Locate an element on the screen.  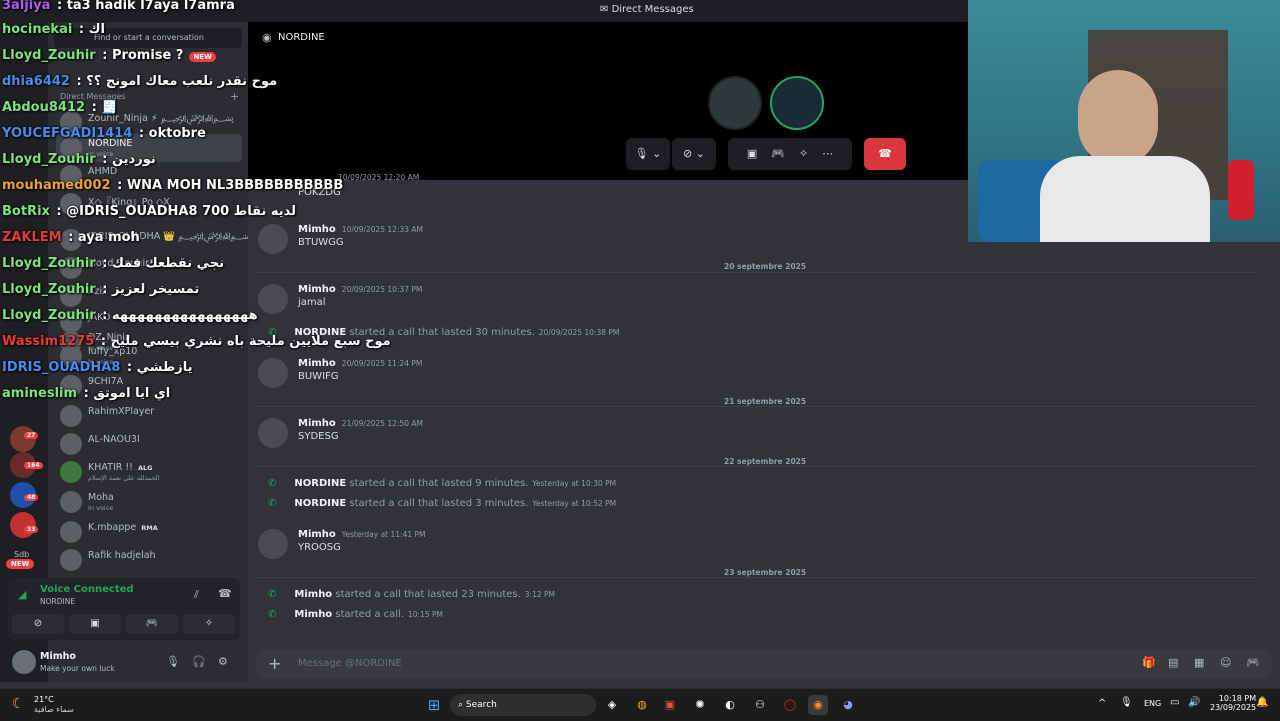
chevron-up-icon: ^ is located at coordinates (1102, 703).